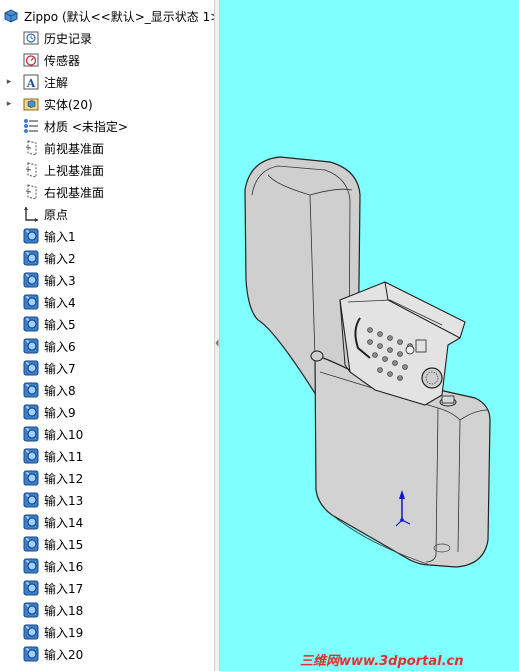 The width and height of the screenshot is (519, 671). What do you see at coordinates (107, 192) in the screenshot?
I see `tree-item: 右视基准面` at bounding box center [107, 192].